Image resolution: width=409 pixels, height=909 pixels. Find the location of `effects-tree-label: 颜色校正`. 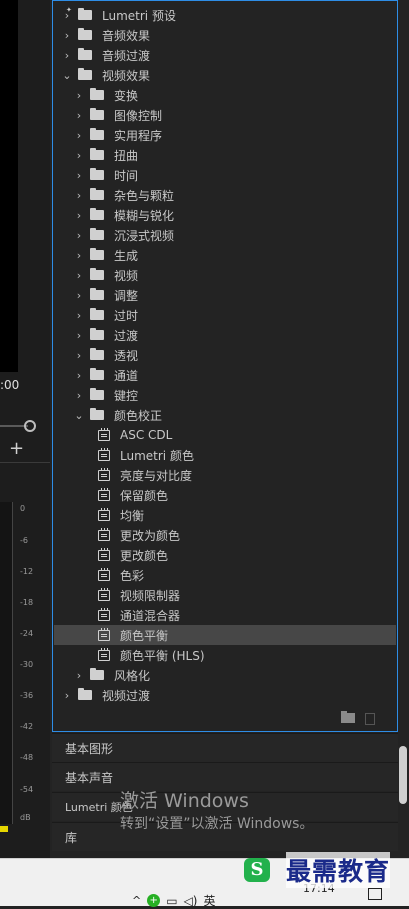

effects-tree-label: 颜色校正 is located at coordinates (138, 415).